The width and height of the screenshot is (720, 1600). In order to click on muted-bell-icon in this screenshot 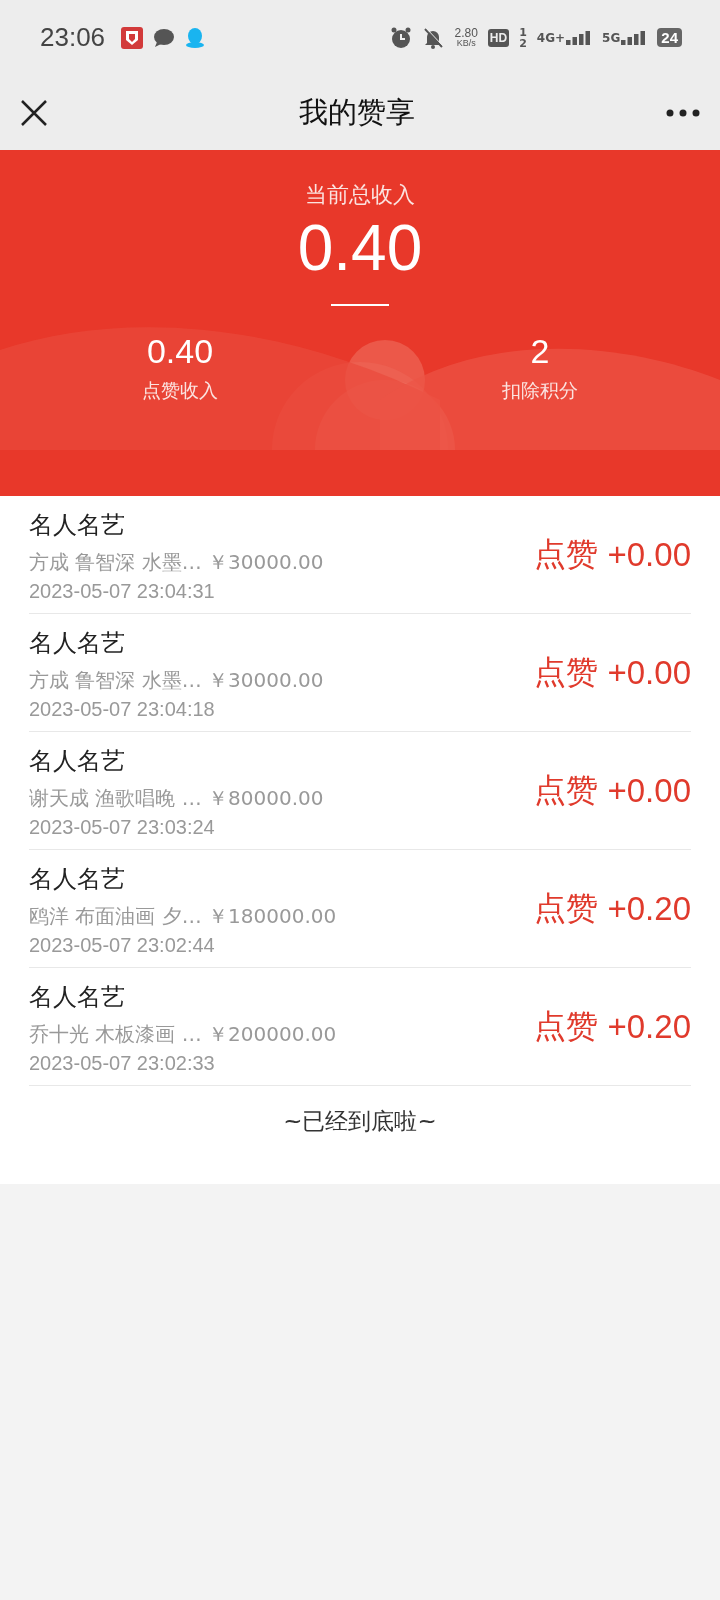, I will do `click(433, 37)`.